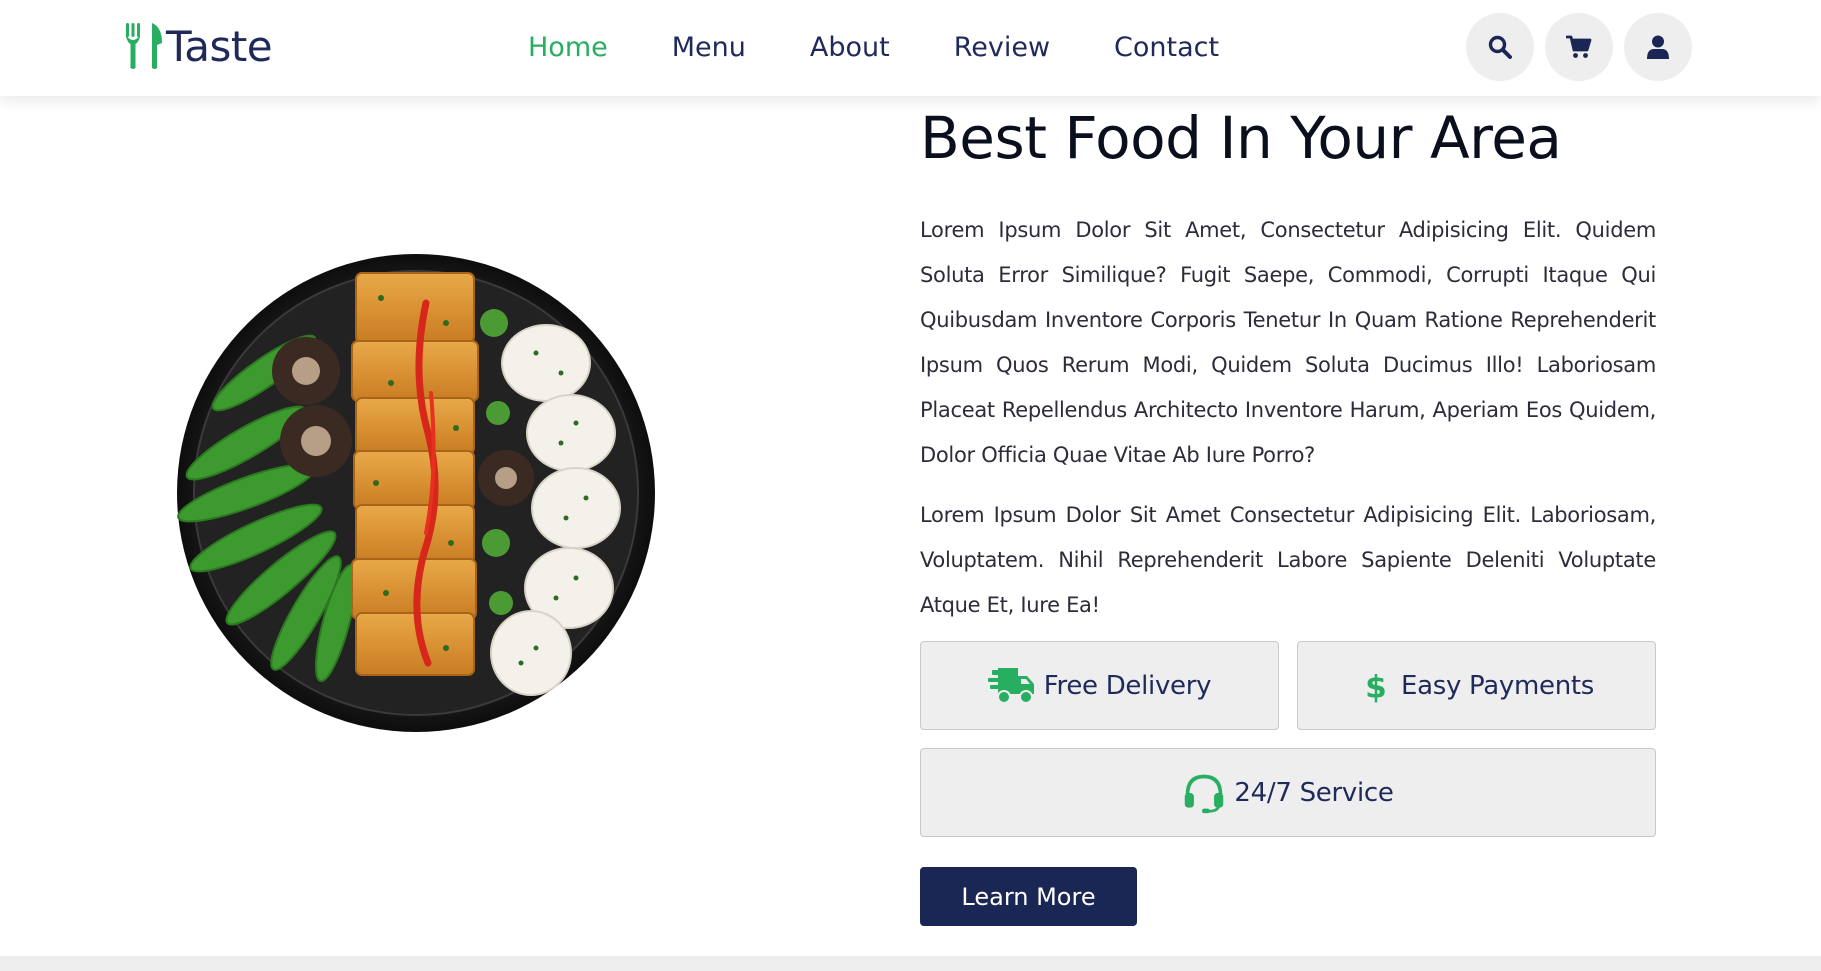 This screenshot has width=1821, height=971. What do you see at coordinates (568, 48) in the screenshot?
I see `nav-home: Home` at bounding box center [568, 48].